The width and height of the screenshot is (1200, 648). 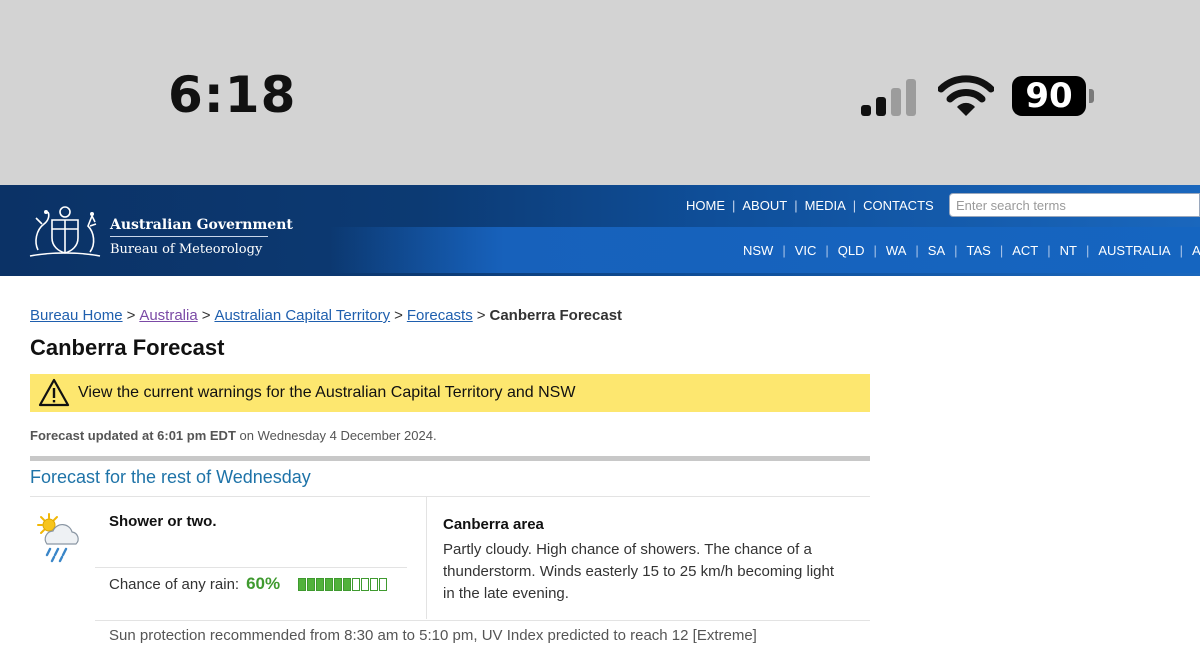 What do you see at coordinates (450, 458) in the screenshot?
I see `section-divider` at bounding box center [450, 458].